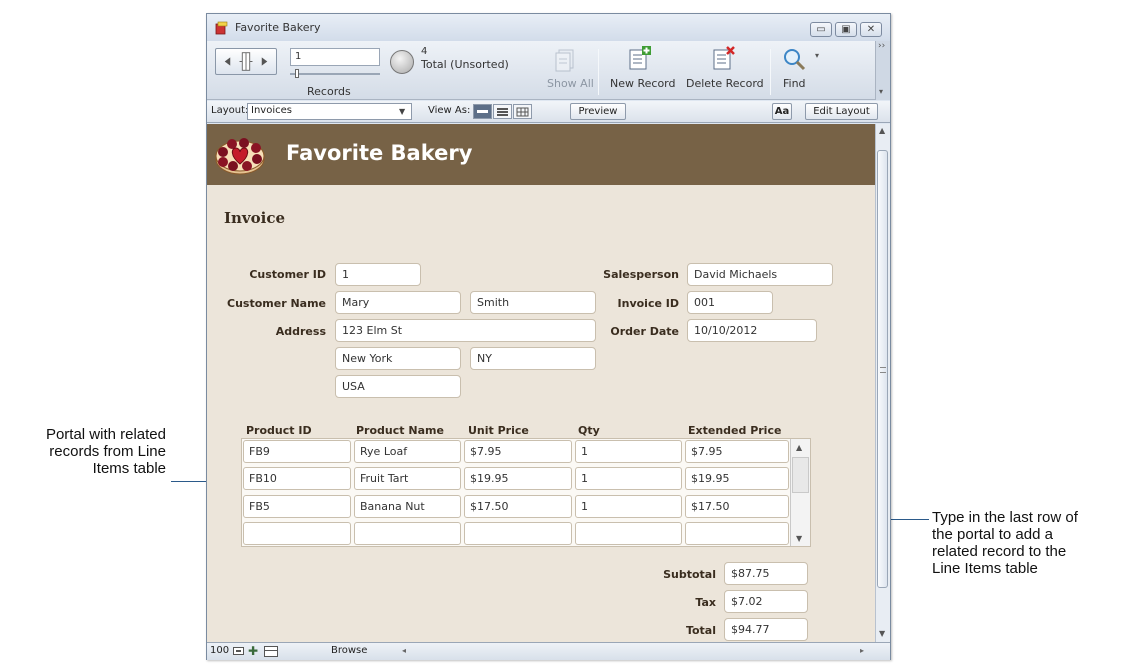 The image size is (1132, 665). What do you see at coordinates (297, 73) in the screenshot?
I see `record-slider-thumb` at bounding box center [297, 73].